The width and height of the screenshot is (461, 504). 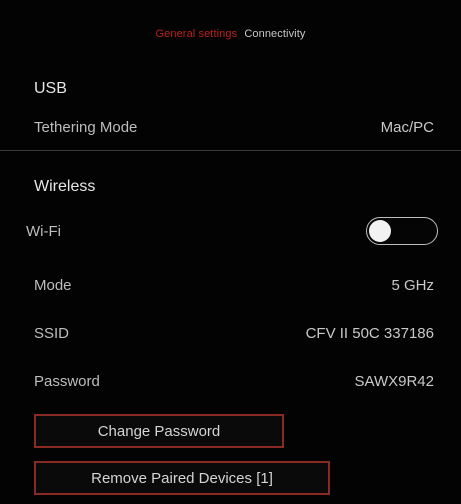 I want to click on ssid-label: SSID, so click(x=52, y=333).